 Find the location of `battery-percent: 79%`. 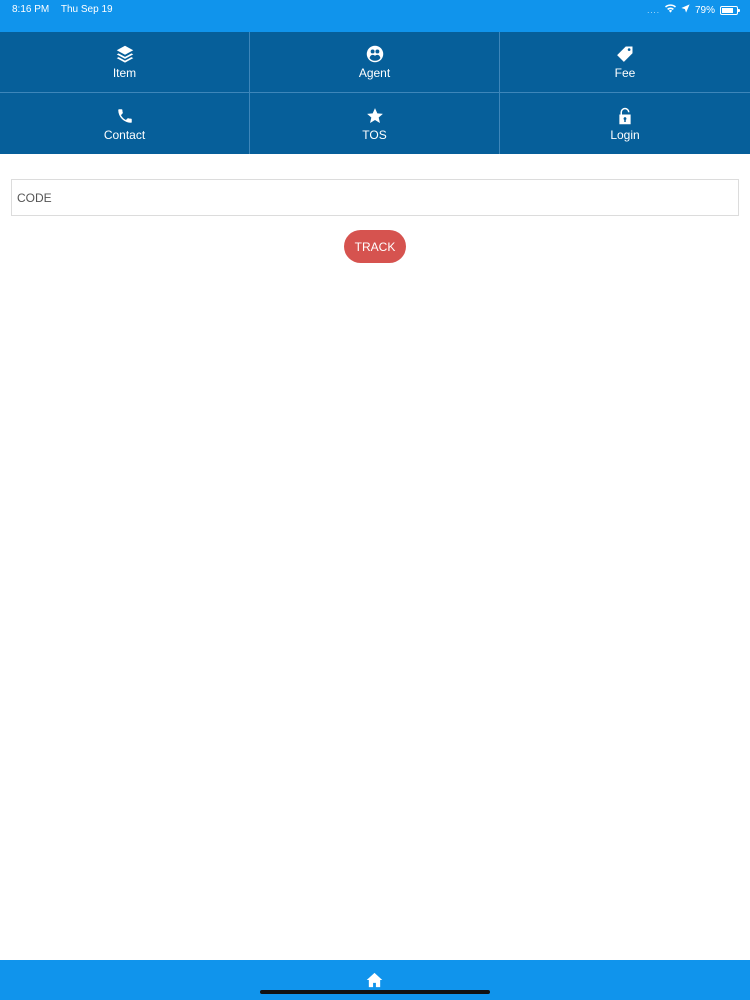

battery-percent: 79% is located at coordinates (704, 10).